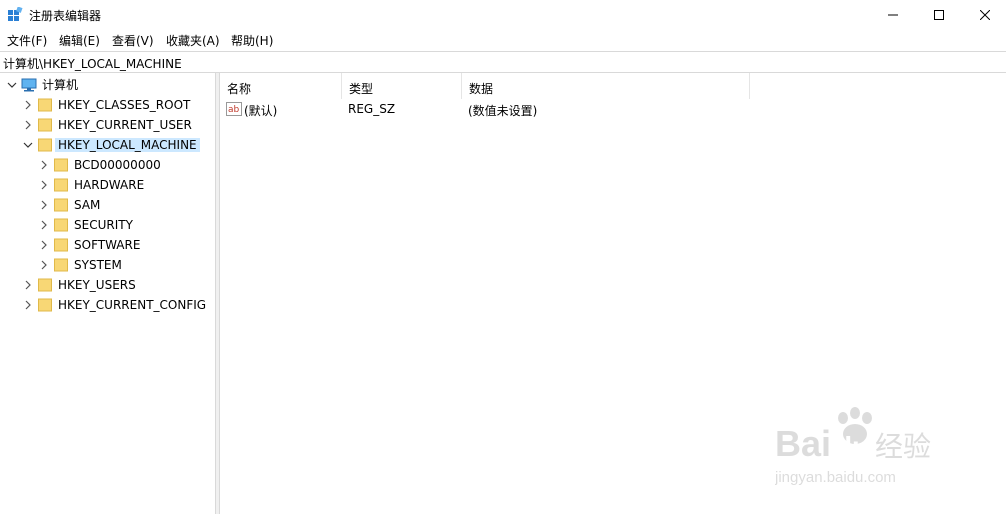  I want to click on menu-edit: 编辑(E), so click(79, 40).